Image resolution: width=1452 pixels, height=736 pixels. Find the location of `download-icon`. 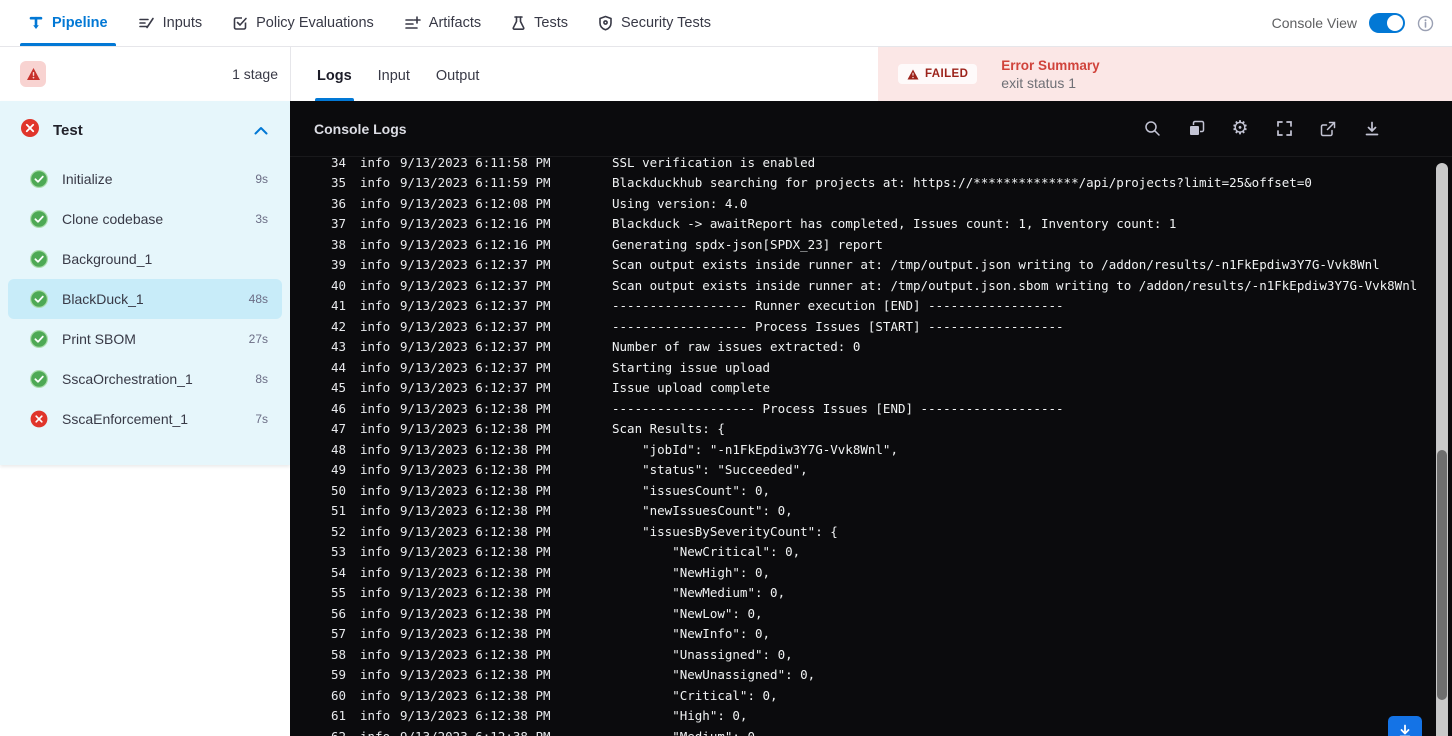

download-icon is located at coordinates (1372, 129).